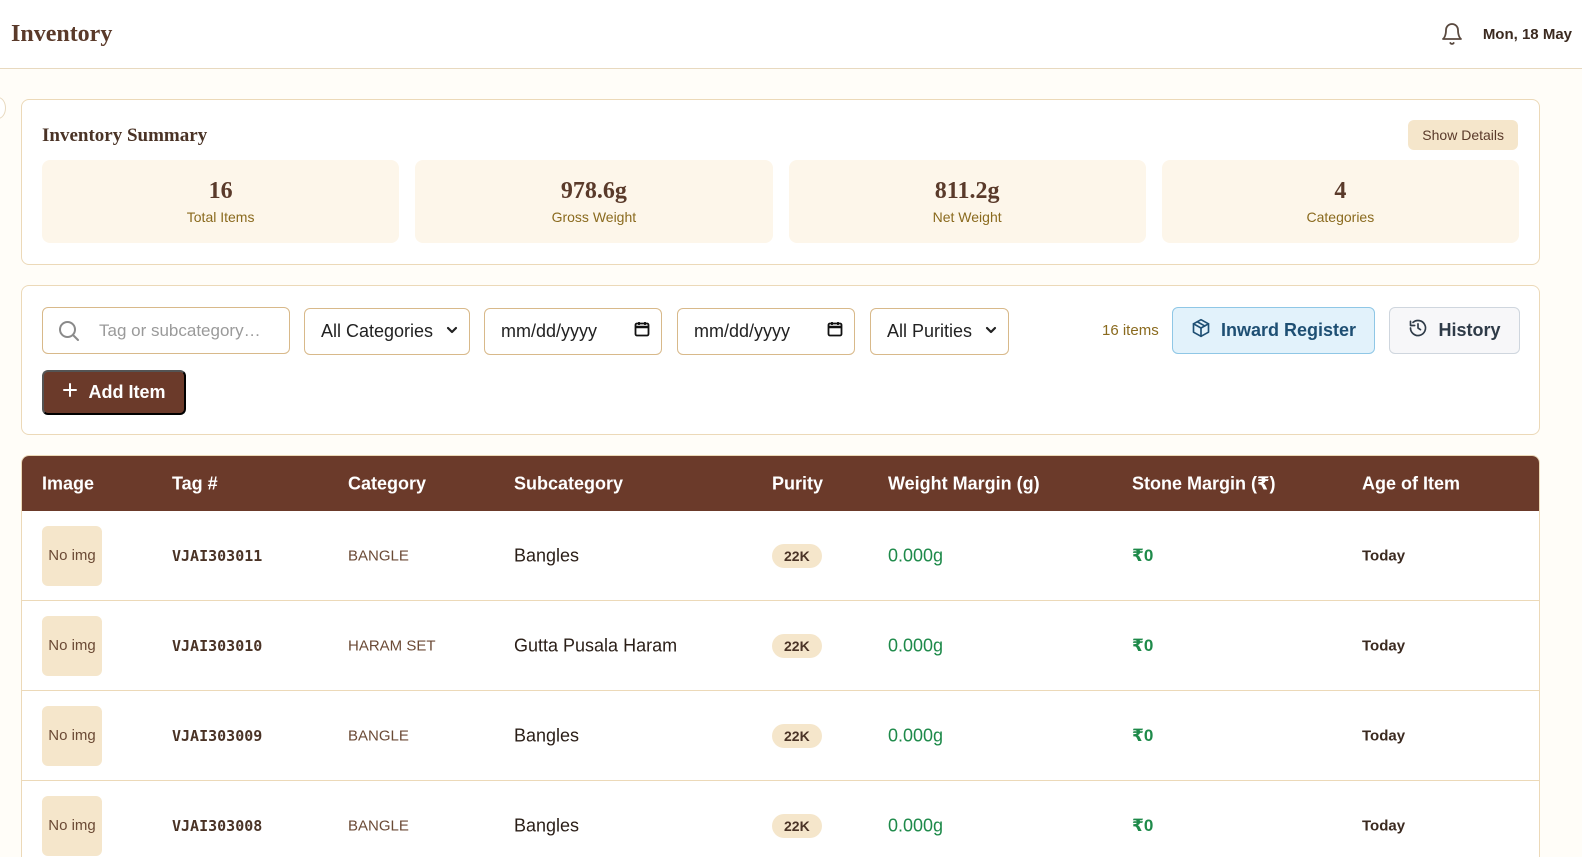 This screenshot has width=1582, height=857. What do you see at coordinates (797, 483) in the screenshot?
I see `column-header: Purity` at bounding box center [797, 483].